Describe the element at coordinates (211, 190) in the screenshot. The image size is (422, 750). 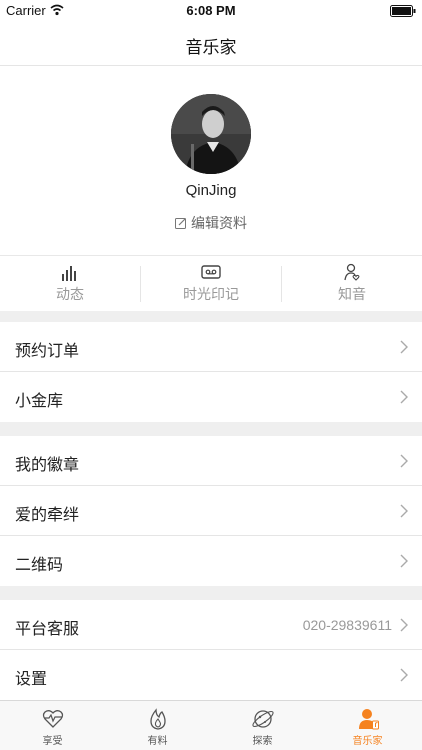
I see `username: QinJing` at that location.